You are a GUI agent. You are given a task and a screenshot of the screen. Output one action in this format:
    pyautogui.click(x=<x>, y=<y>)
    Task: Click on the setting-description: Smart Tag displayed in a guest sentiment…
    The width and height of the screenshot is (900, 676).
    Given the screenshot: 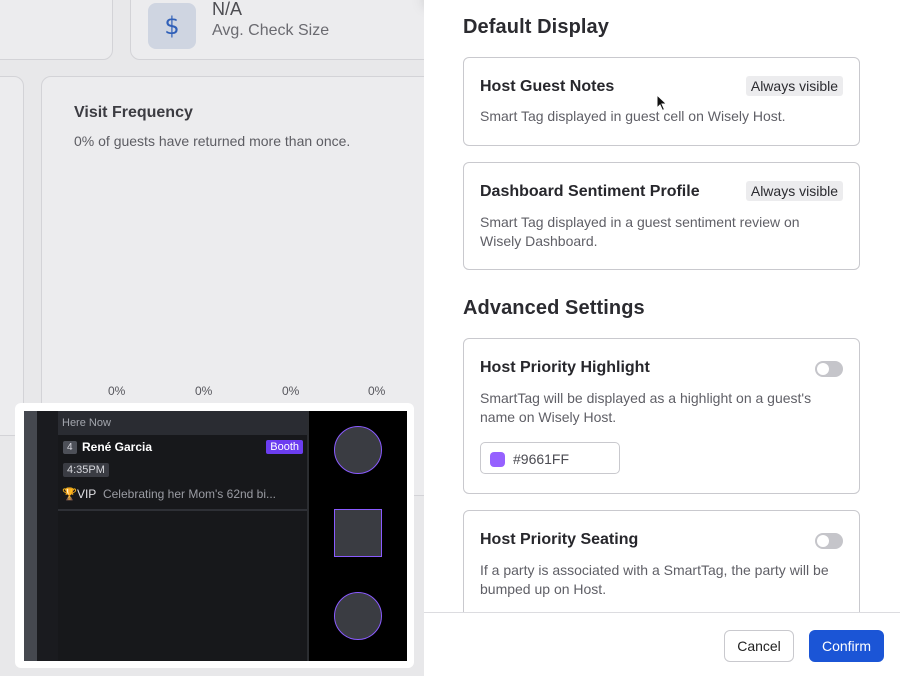 What is the action you would take?
    pyautogui.click(x=640, y=231)
    